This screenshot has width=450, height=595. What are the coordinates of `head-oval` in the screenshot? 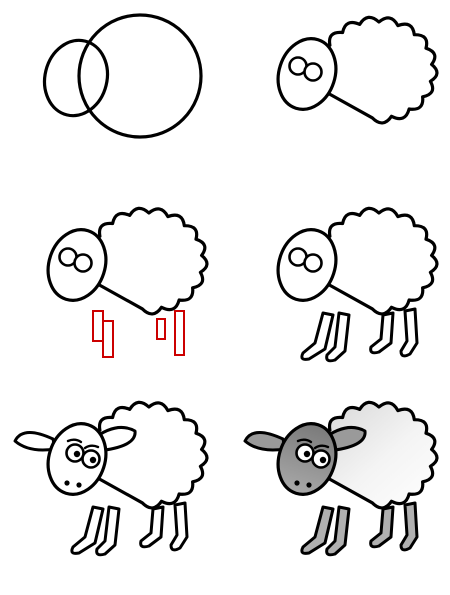 It's located at (76, 78).